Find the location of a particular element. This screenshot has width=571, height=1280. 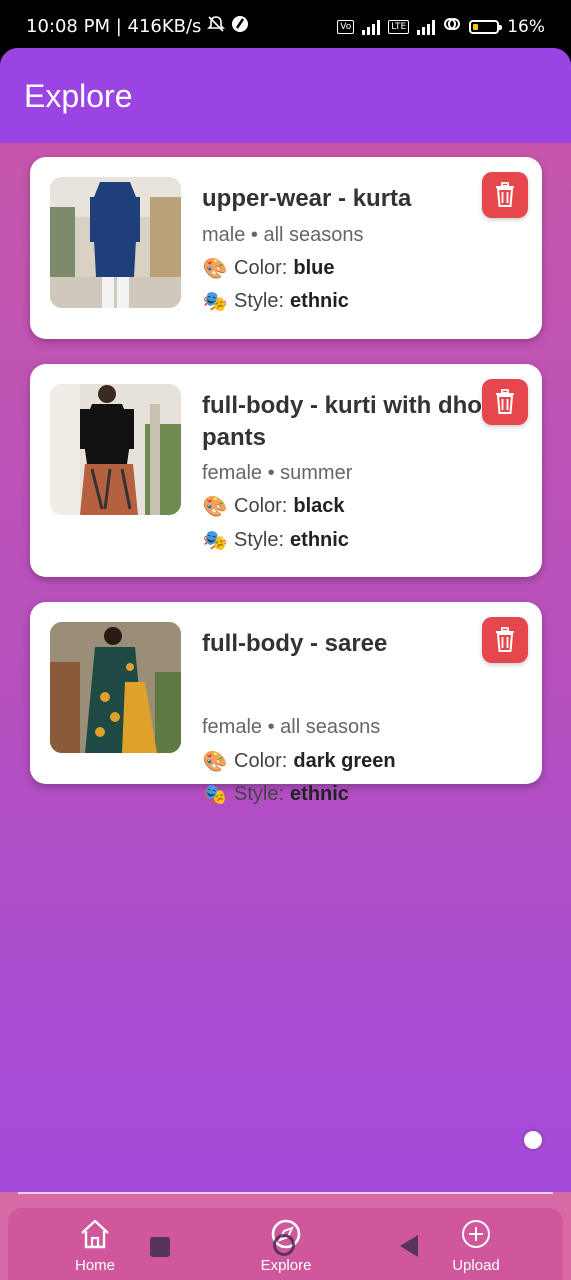

battery-level: 16% is located at coordinates (526, 26).